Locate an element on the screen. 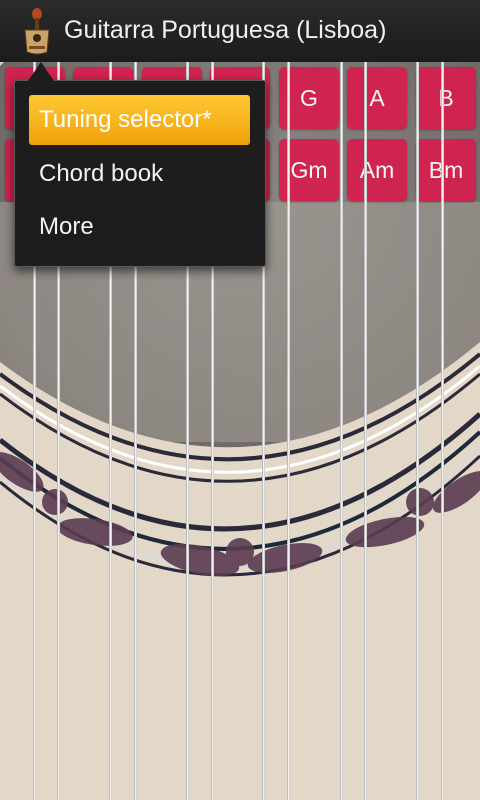  menu-item-chord-book: Chord book is located at coordinates (139, 174).